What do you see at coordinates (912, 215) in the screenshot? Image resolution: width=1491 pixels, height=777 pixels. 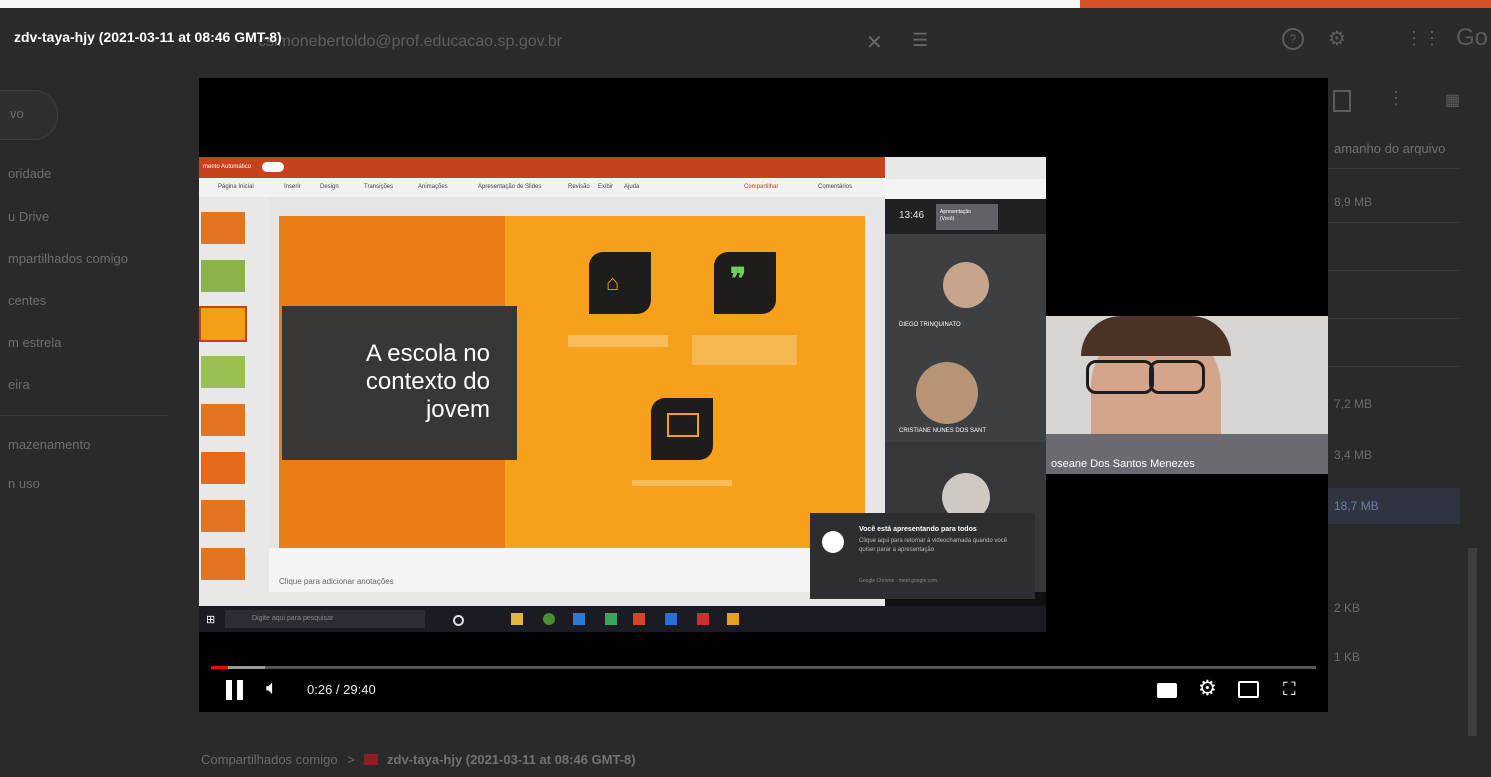 I see `meet-clock: 13:46` at bounding box center [912, 215].